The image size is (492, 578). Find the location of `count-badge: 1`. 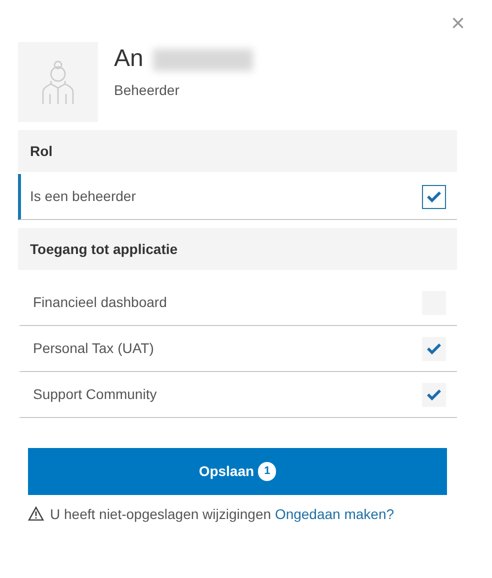

count-badge: 1 is located at coordinates (267, 471).